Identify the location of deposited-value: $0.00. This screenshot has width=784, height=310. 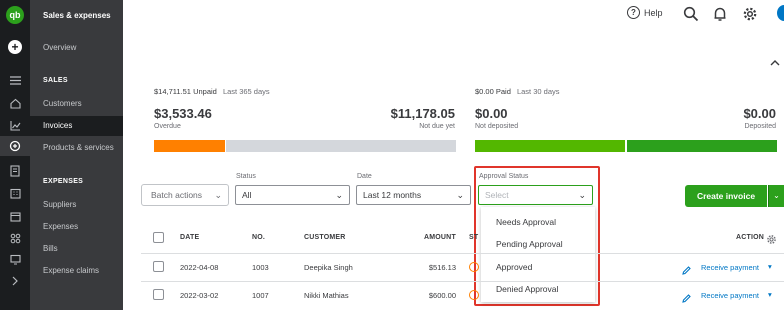
(759, 113).